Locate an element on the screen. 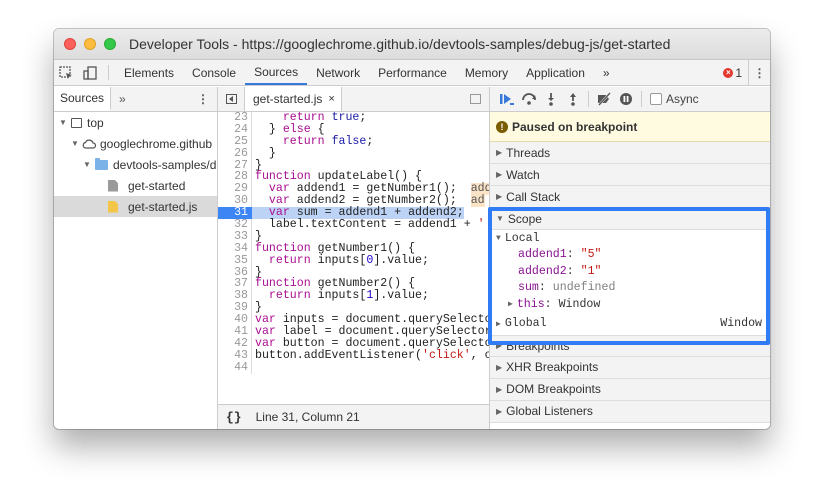  tree-item-file-js: get-started.js is located at coordinates (135, 206).